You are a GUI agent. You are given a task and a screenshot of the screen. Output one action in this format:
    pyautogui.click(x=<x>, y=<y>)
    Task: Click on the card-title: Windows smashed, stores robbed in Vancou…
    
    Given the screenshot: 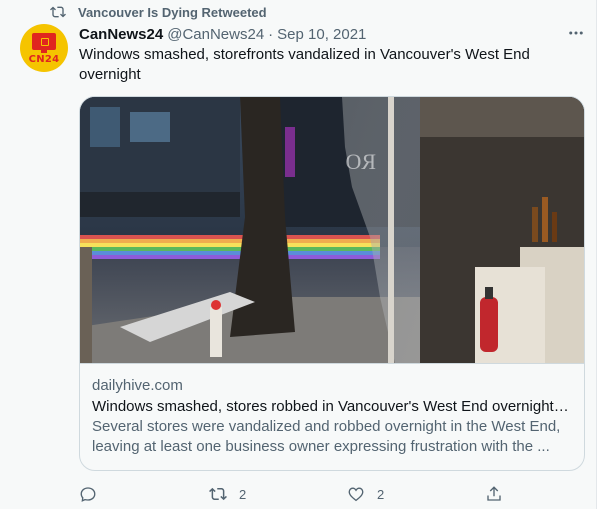 What is the action you would take?
    pyautogui.click(x=332, y=406)
    